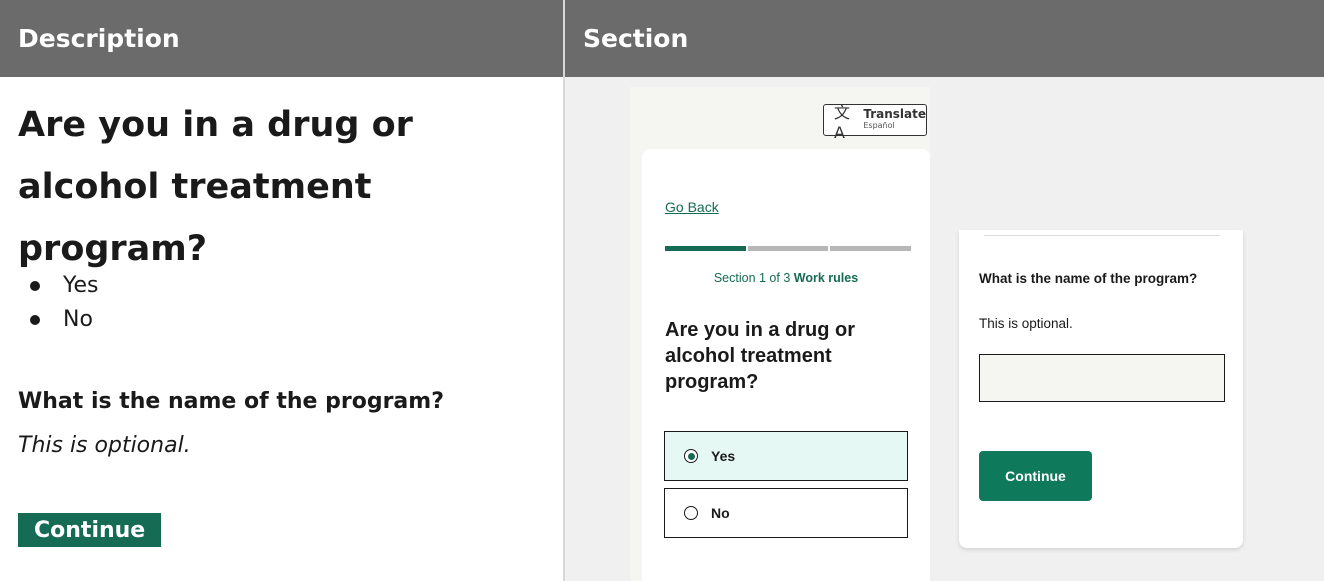  Describe the element at coordinates (281, 38) in the screenshot. I see `description-column-header: Description` at that location.